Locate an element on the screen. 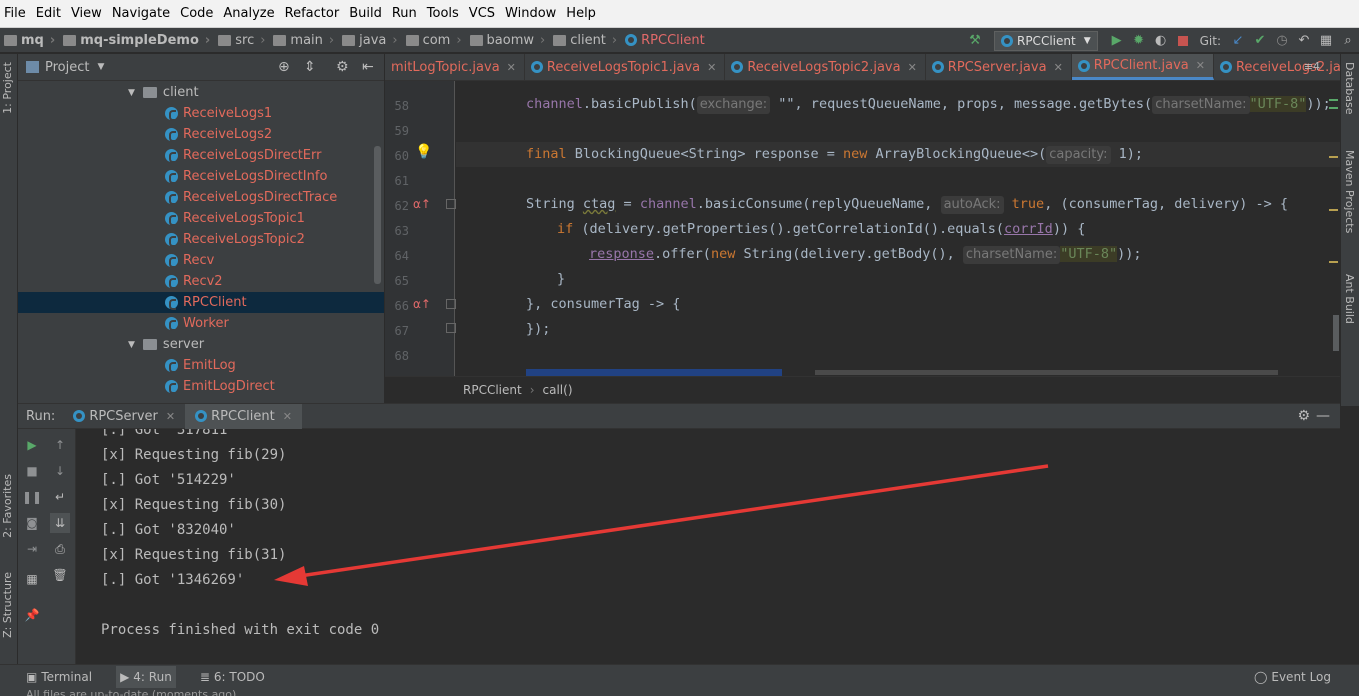 This screenshot has width=1359, height=696. print-icon: ⎙ is located at coordinates (60, 549).